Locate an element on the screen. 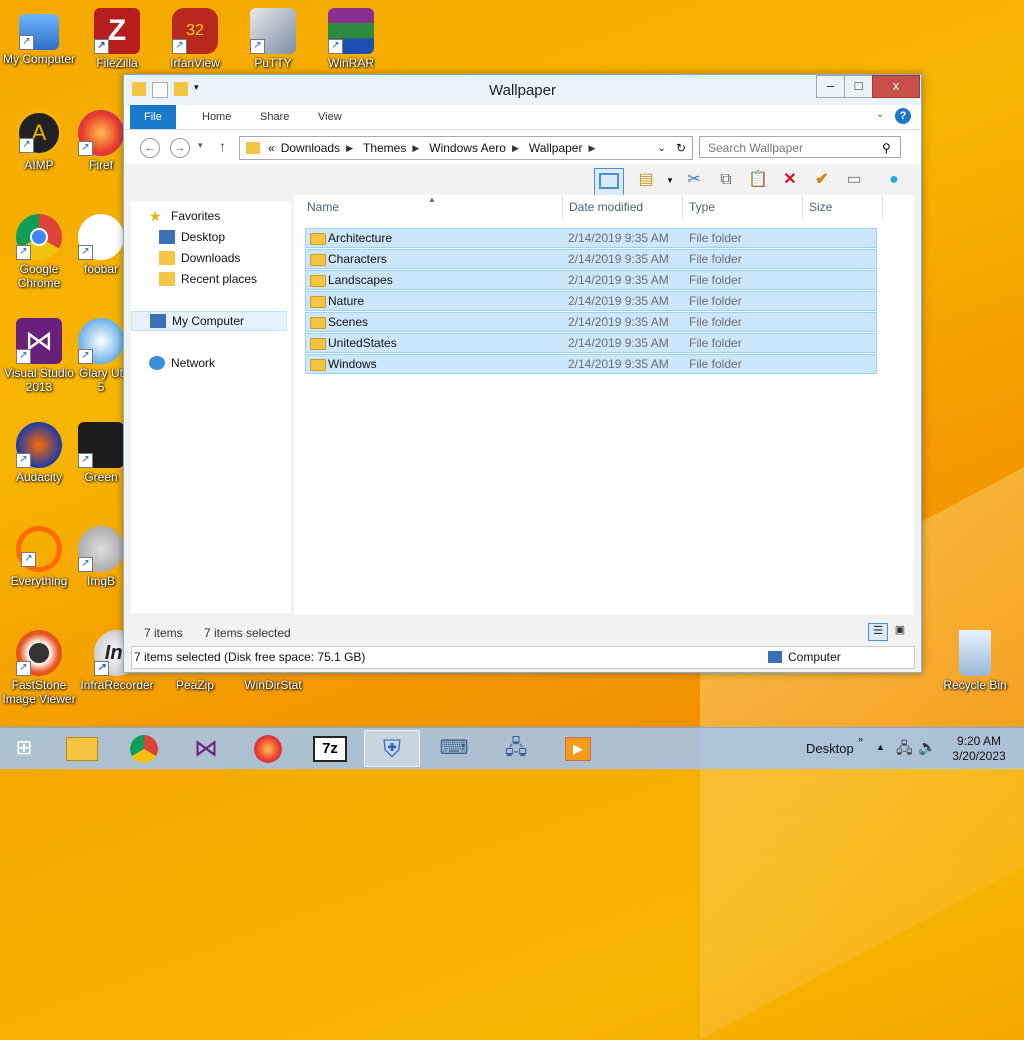 The height and width of the screenshot is (1040, 1024). network-tray-icon: 🖧 is located at coordinates (904, 750).